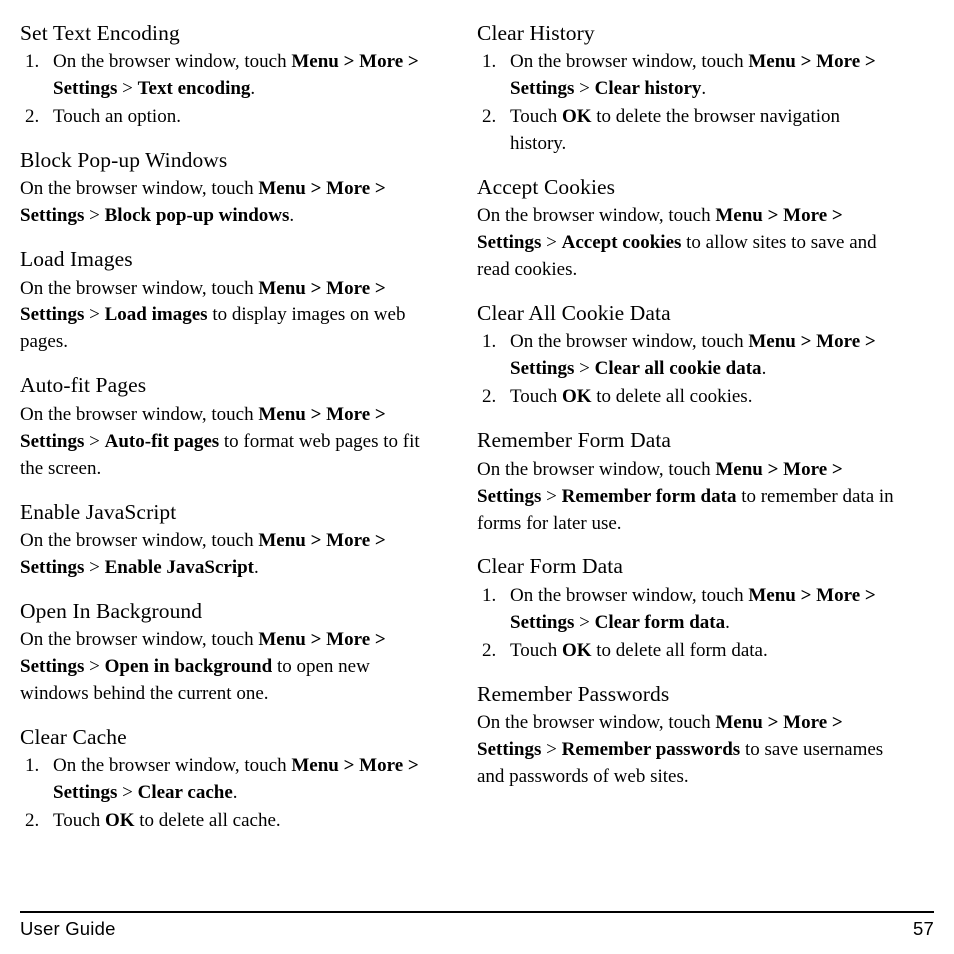 The image size is (954, 954). Describe the element at coordinates (679, 650) in the screenshot. I see `instruction-tail: to delete all form data.` at that location.